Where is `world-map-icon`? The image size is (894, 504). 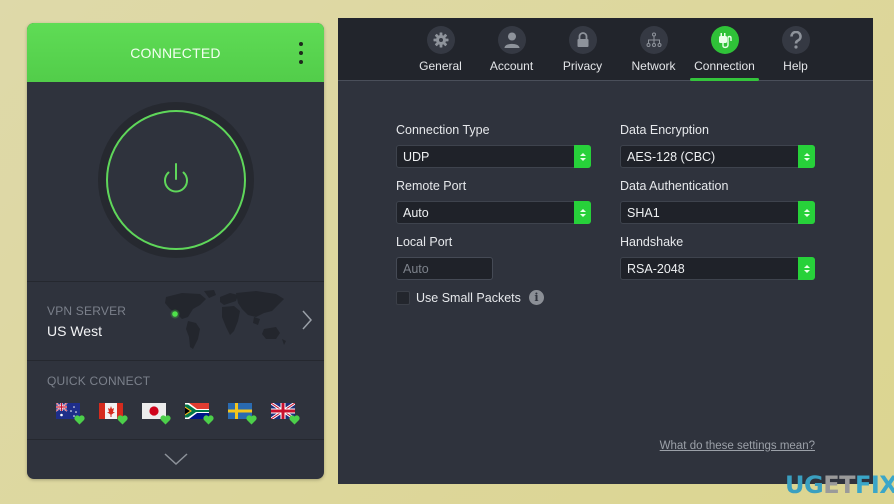 world-map-icon is located at coordinates (225, 319).